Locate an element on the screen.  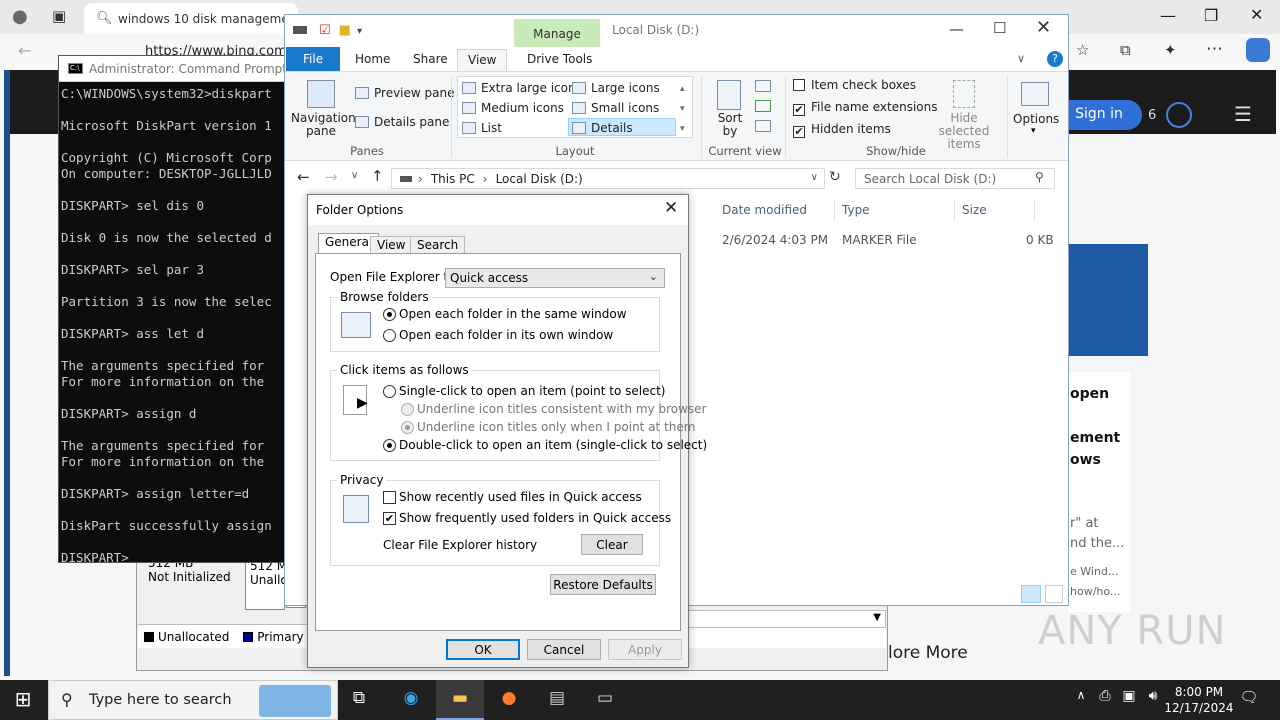
extensions-icon: ✦ is located at coordinates (1170, 50).